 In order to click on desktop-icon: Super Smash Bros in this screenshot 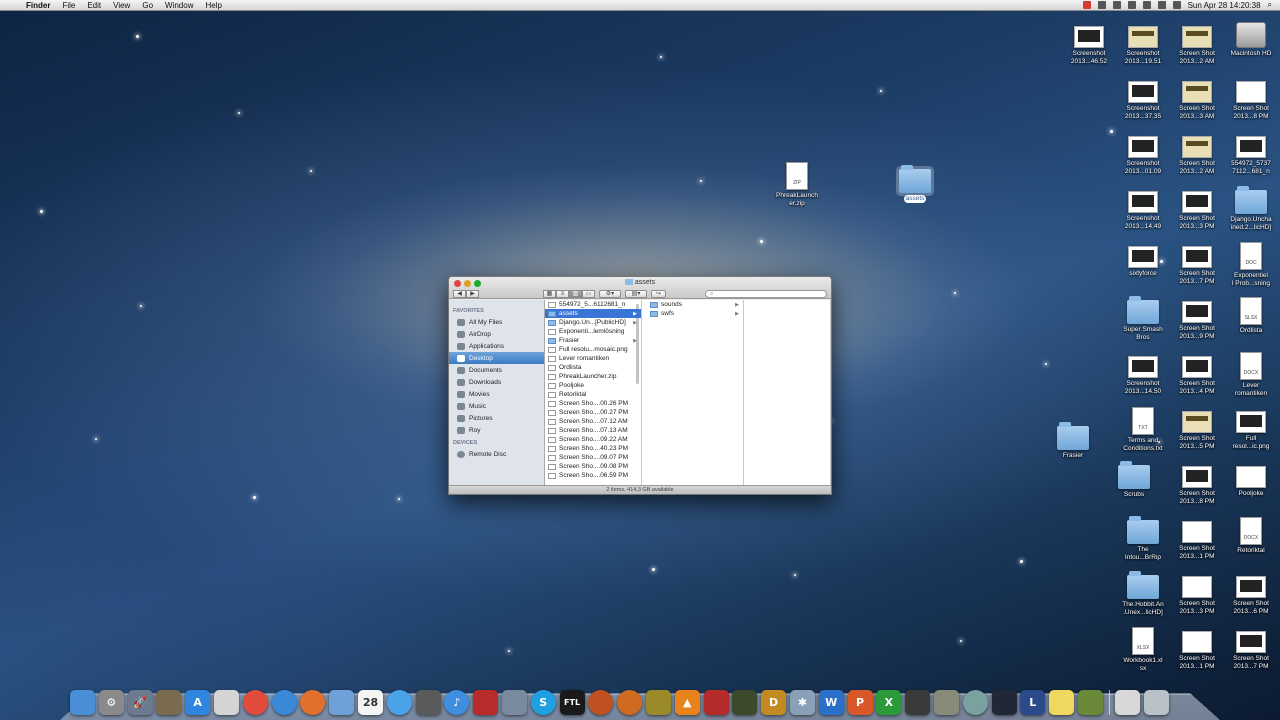, I will do `click(1143, 318)`.